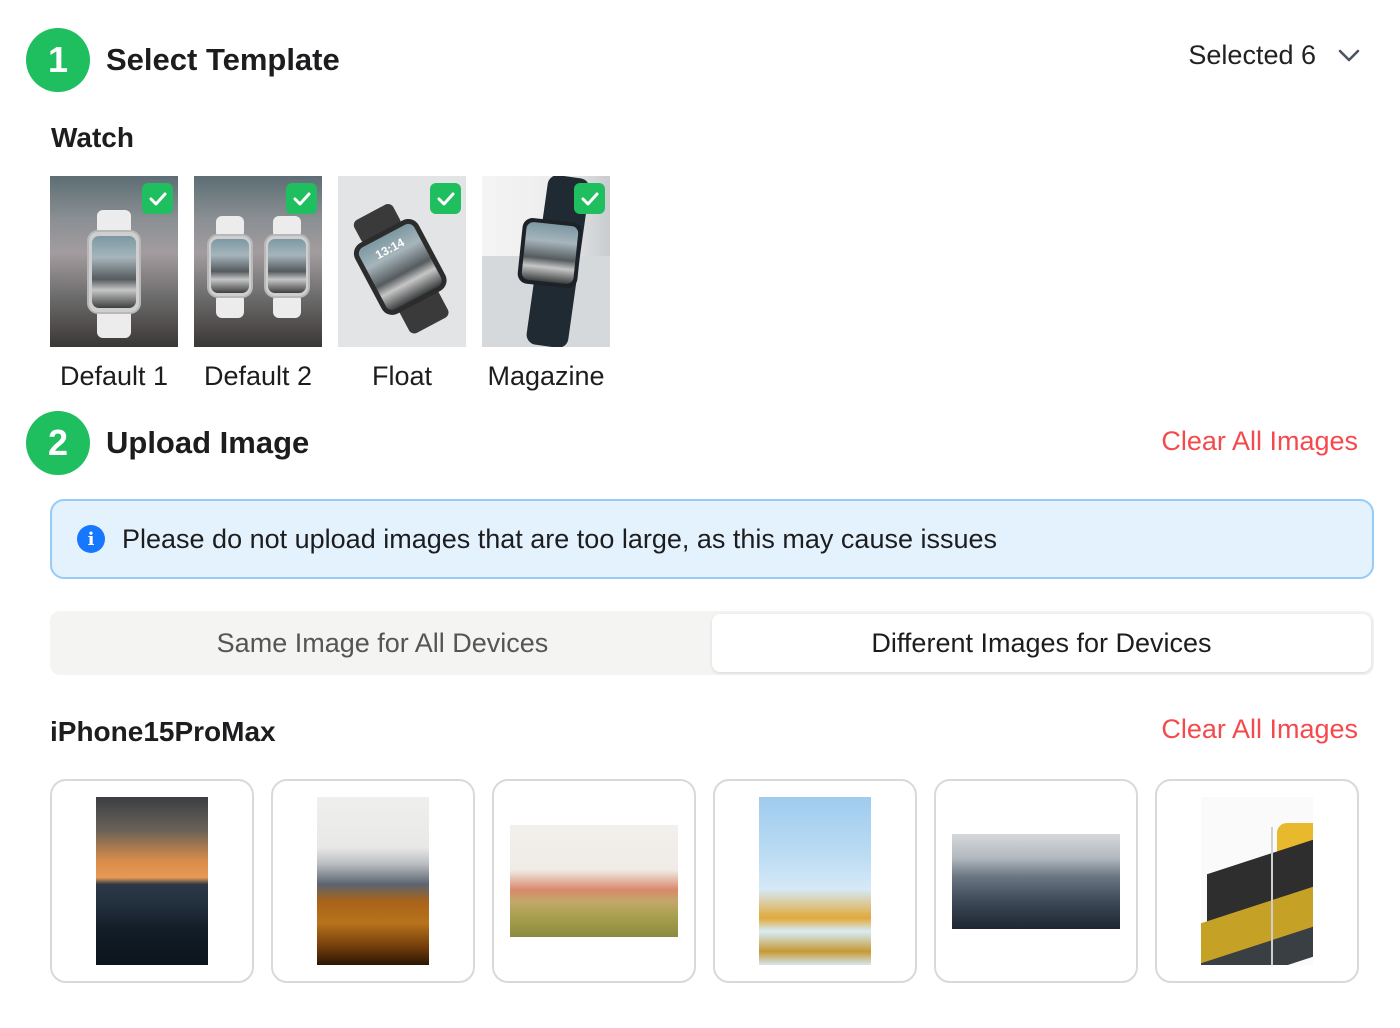 This screenshot has width=1400, height=1028. What do you see at coordinates (58, 443) in the screenshot?
I see `step-number-badge: 2` at bounding box center [58, 443].